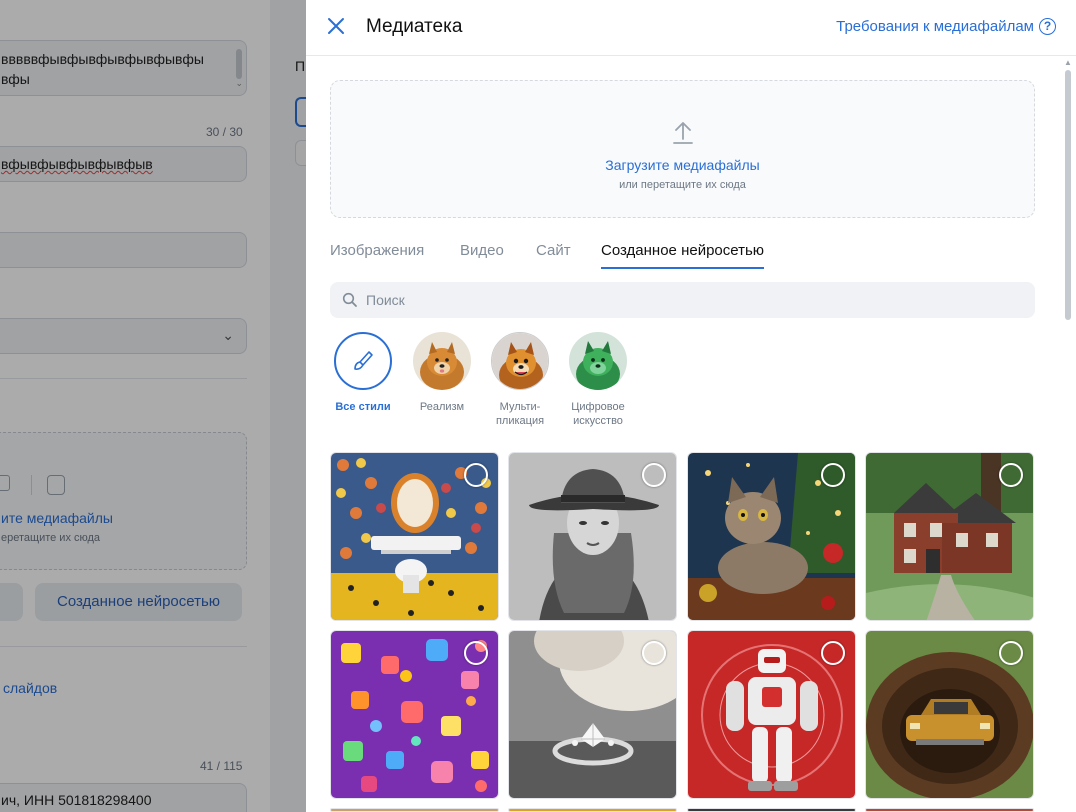 This screenshot has width=1076, height=812. What do you see at coordinates (1068, 435) in the screenshot?
I see `panel-scrollbar: ▲` at bounding box center [1068, 435].